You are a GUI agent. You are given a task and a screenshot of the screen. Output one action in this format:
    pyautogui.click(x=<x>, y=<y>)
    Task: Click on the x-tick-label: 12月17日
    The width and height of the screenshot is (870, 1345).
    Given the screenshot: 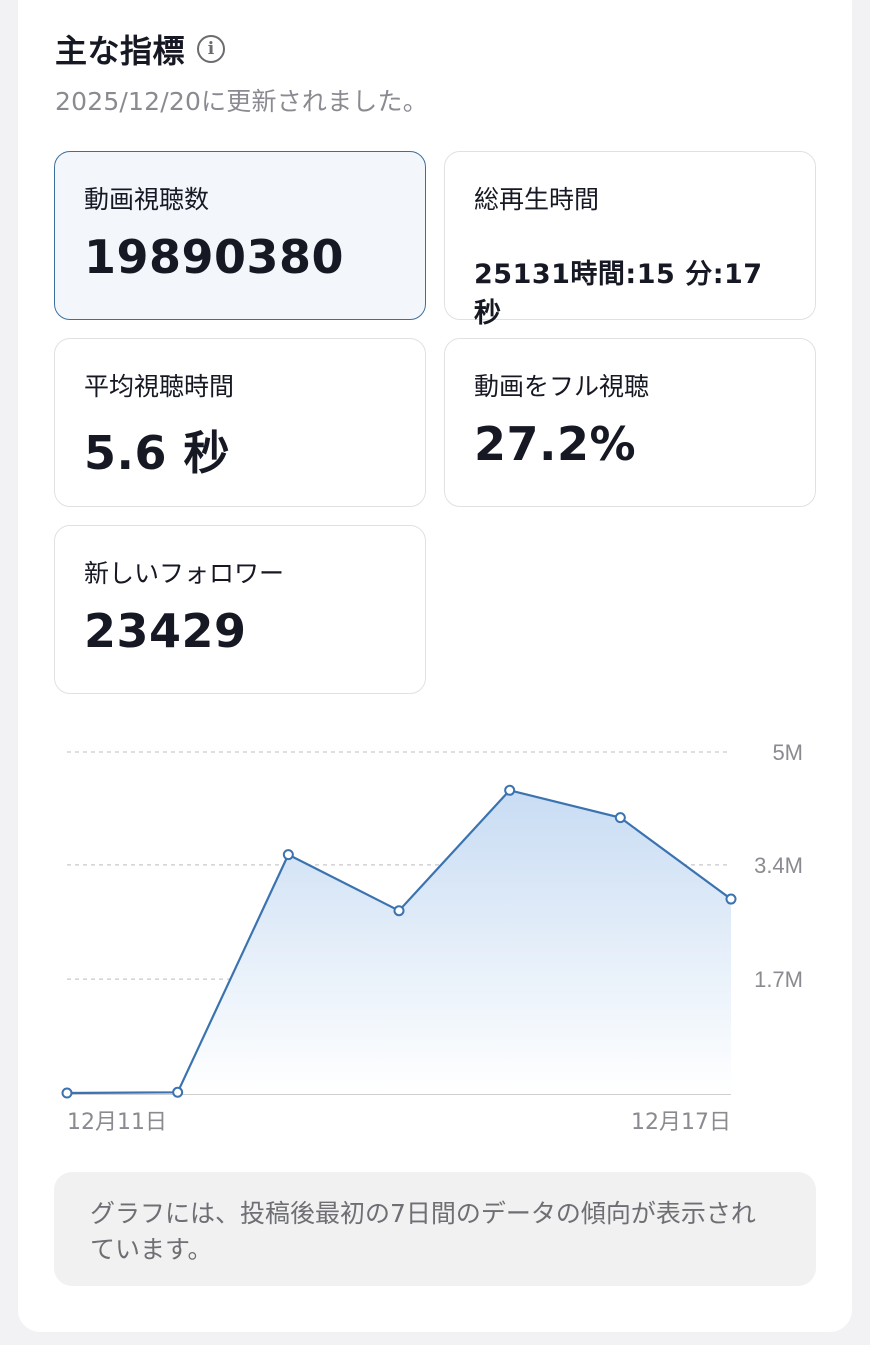 What is the action you would take?
    pyautogui.click(x=681, y=1122)
    